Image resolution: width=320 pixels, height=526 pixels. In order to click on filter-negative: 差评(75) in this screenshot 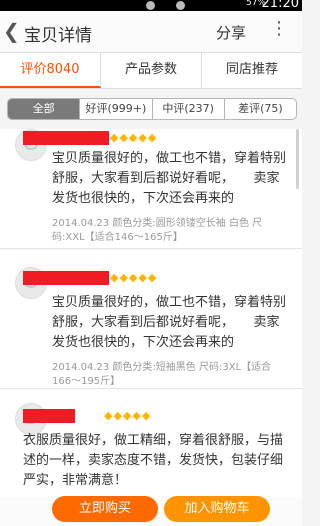, I will do `click(260, 109)`.